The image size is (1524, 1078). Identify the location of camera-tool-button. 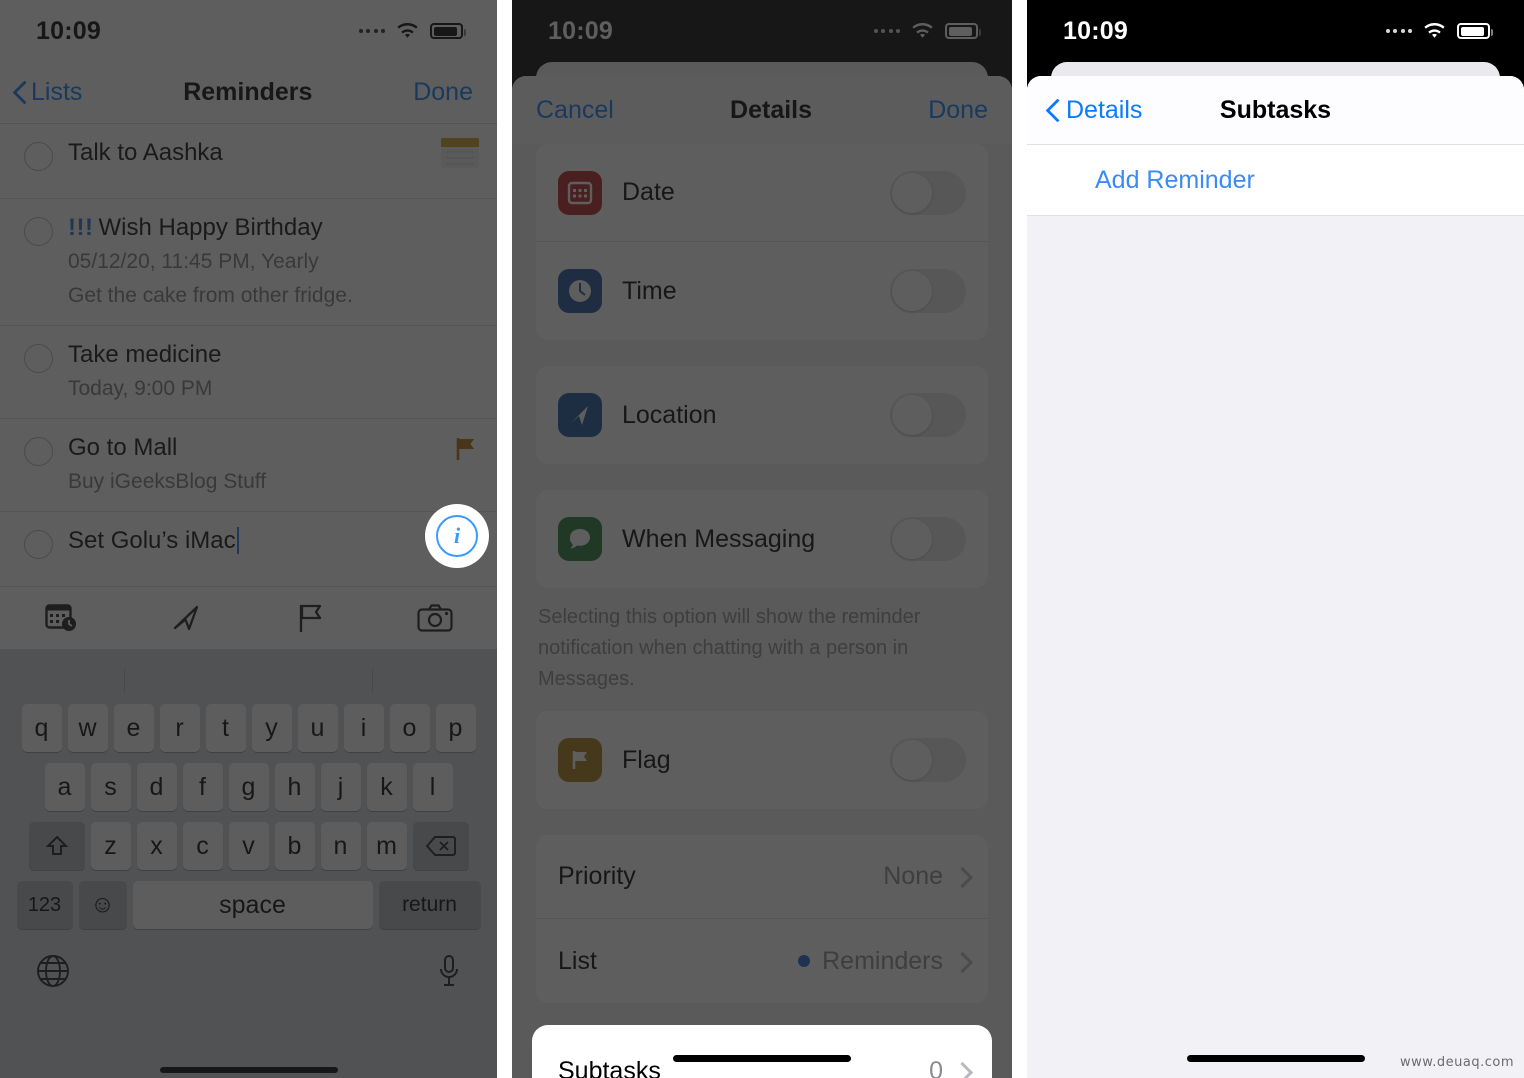
(435, 618).